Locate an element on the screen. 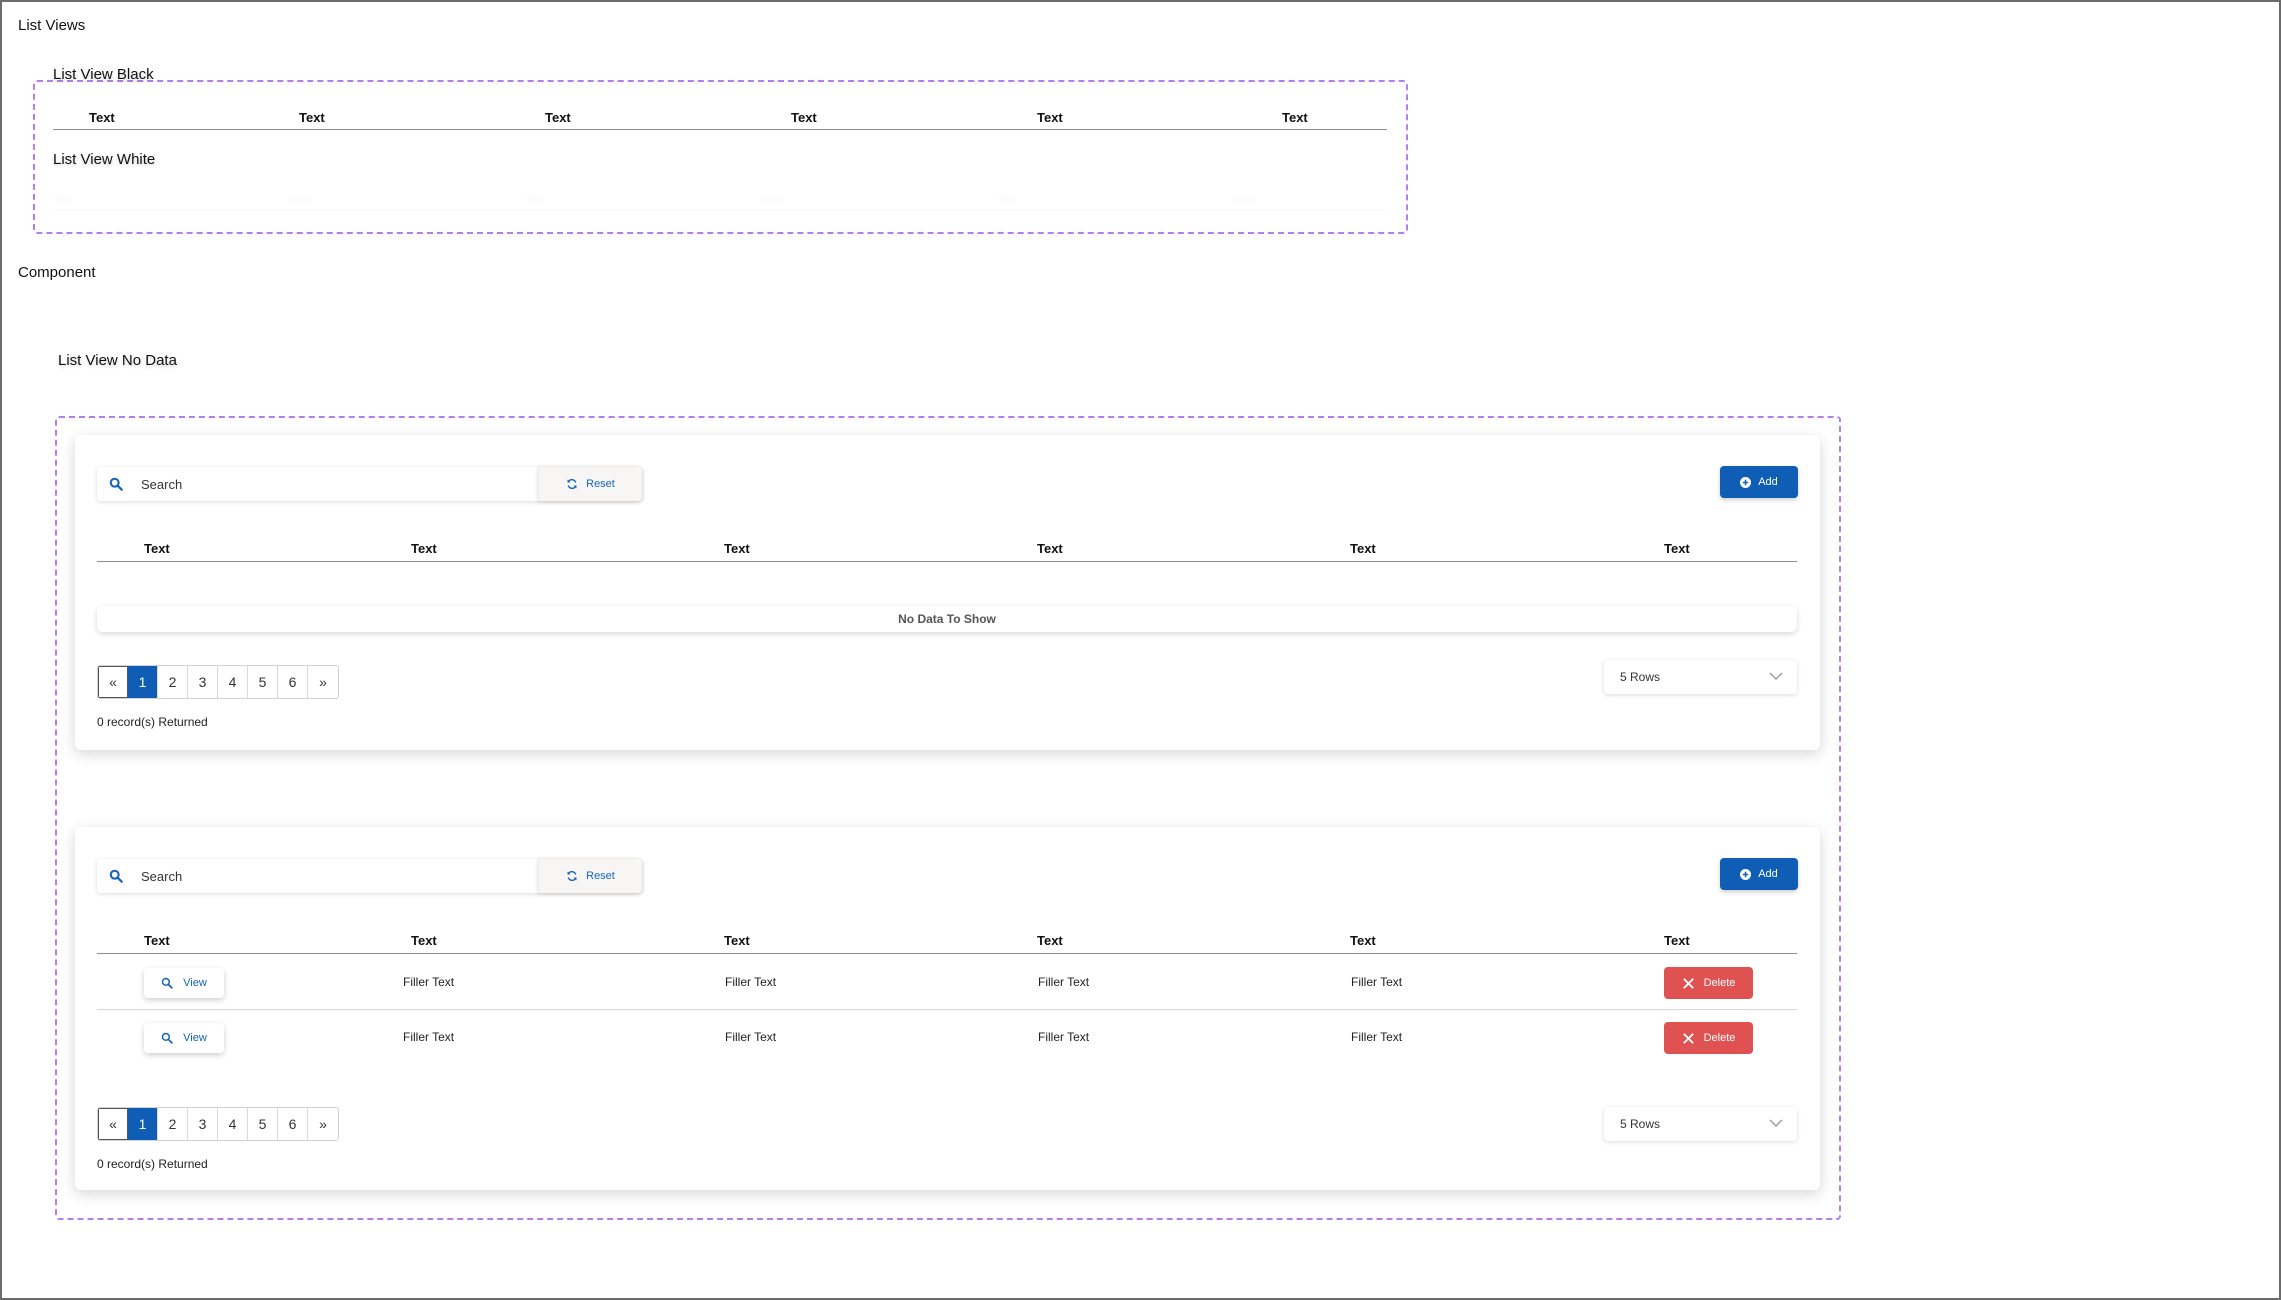  no-data-message: No Data To Show is located at coordinates (947, 619).